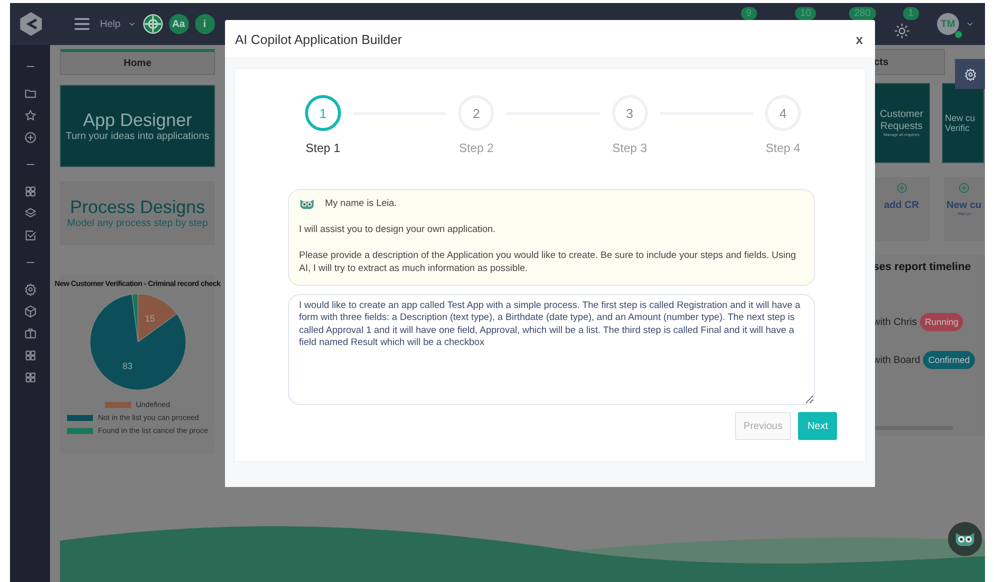 This screenshot has width=994, height=582. I want to click on message-text: Please provide a description of the Application you would like to create. Be sure to include your steps and fields. Using AI, I will try to extract as much information as possible., so click(548, 262).